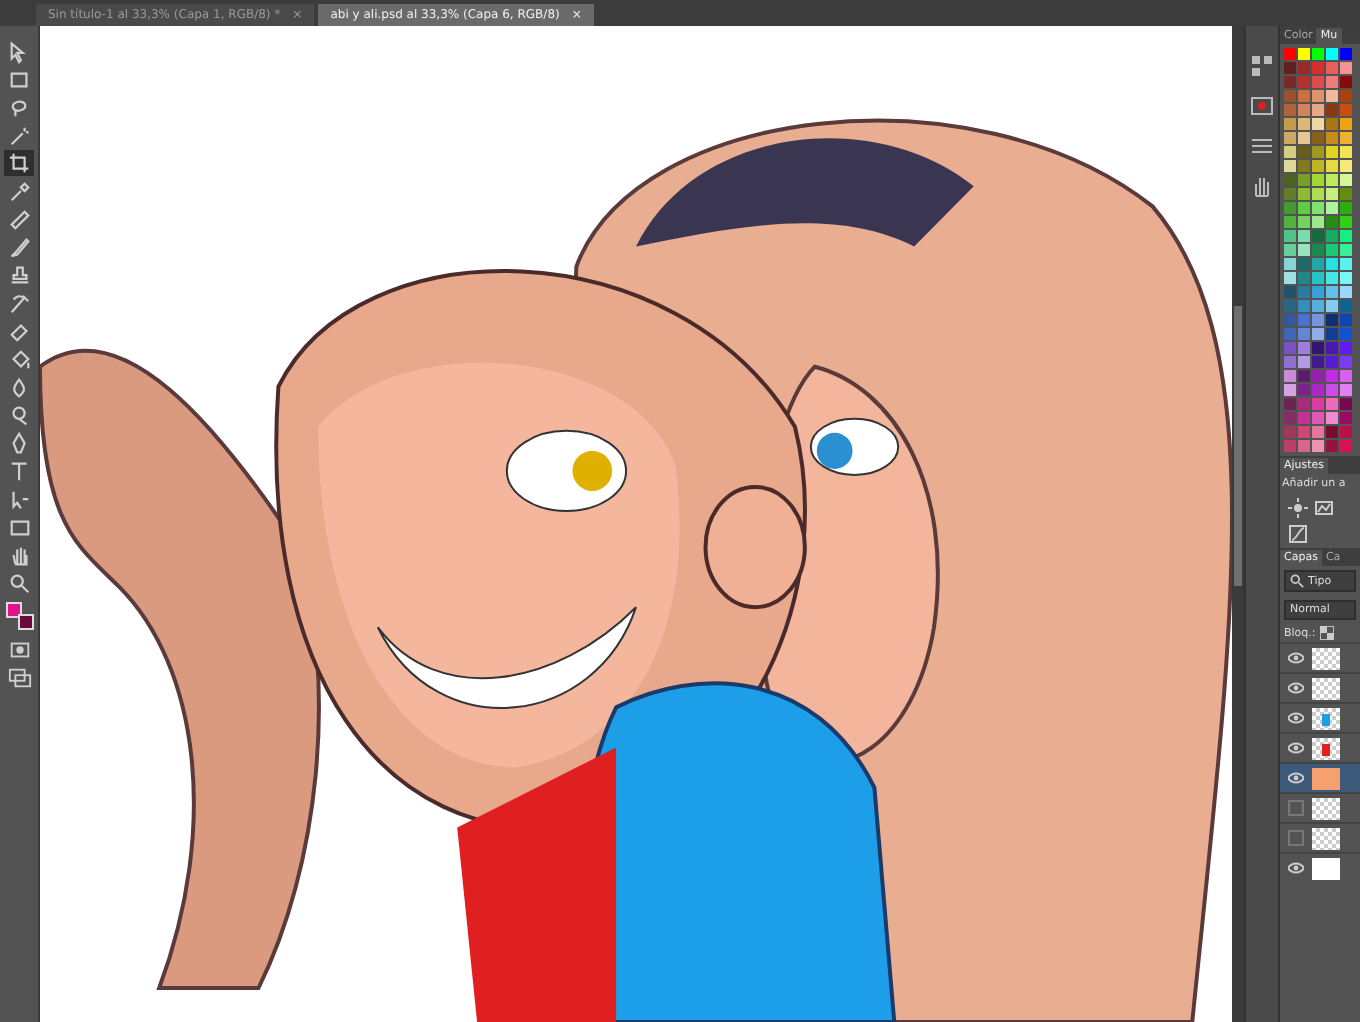  I want to click on brush-icon, so click(19, 247).